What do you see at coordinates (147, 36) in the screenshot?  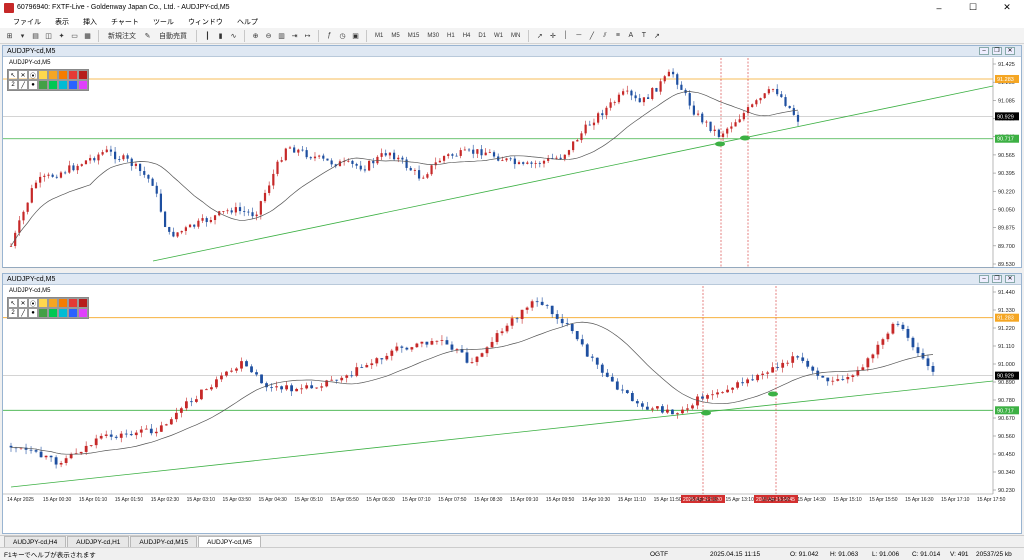 I see `editor-icon: ✎` at bounding box center [147, 36].